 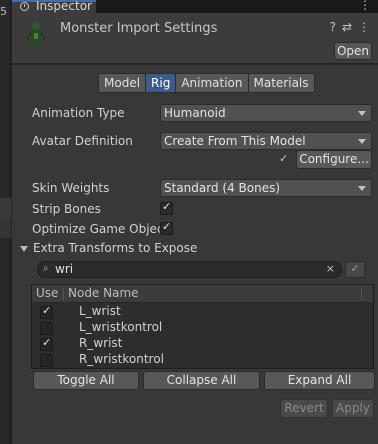 I want to click on node-name: L_wristkontrol, so click(x=121, y=327).